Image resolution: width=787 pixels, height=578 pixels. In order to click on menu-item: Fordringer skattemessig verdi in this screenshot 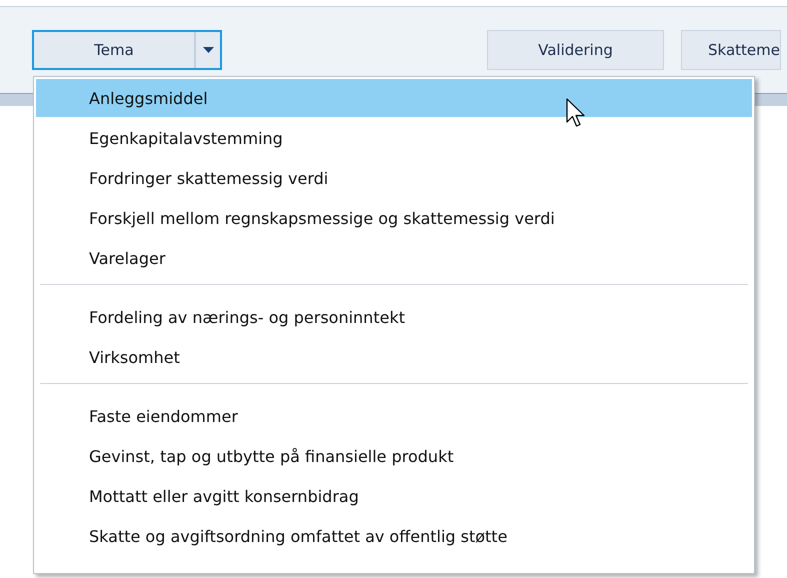, I will do `click(394, 178)`.